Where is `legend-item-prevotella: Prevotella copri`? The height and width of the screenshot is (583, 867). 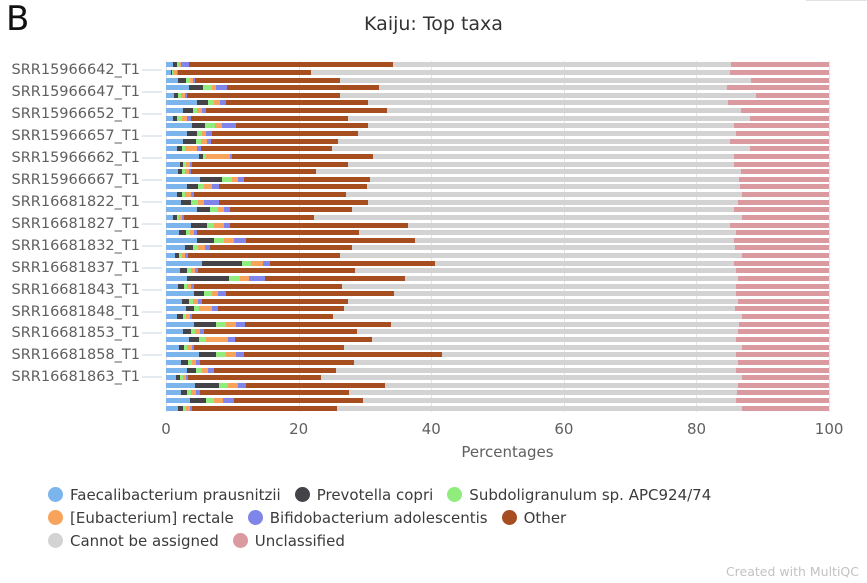 legend-item-prevotella: Prevotella copri is located at coordinates (364, 494).